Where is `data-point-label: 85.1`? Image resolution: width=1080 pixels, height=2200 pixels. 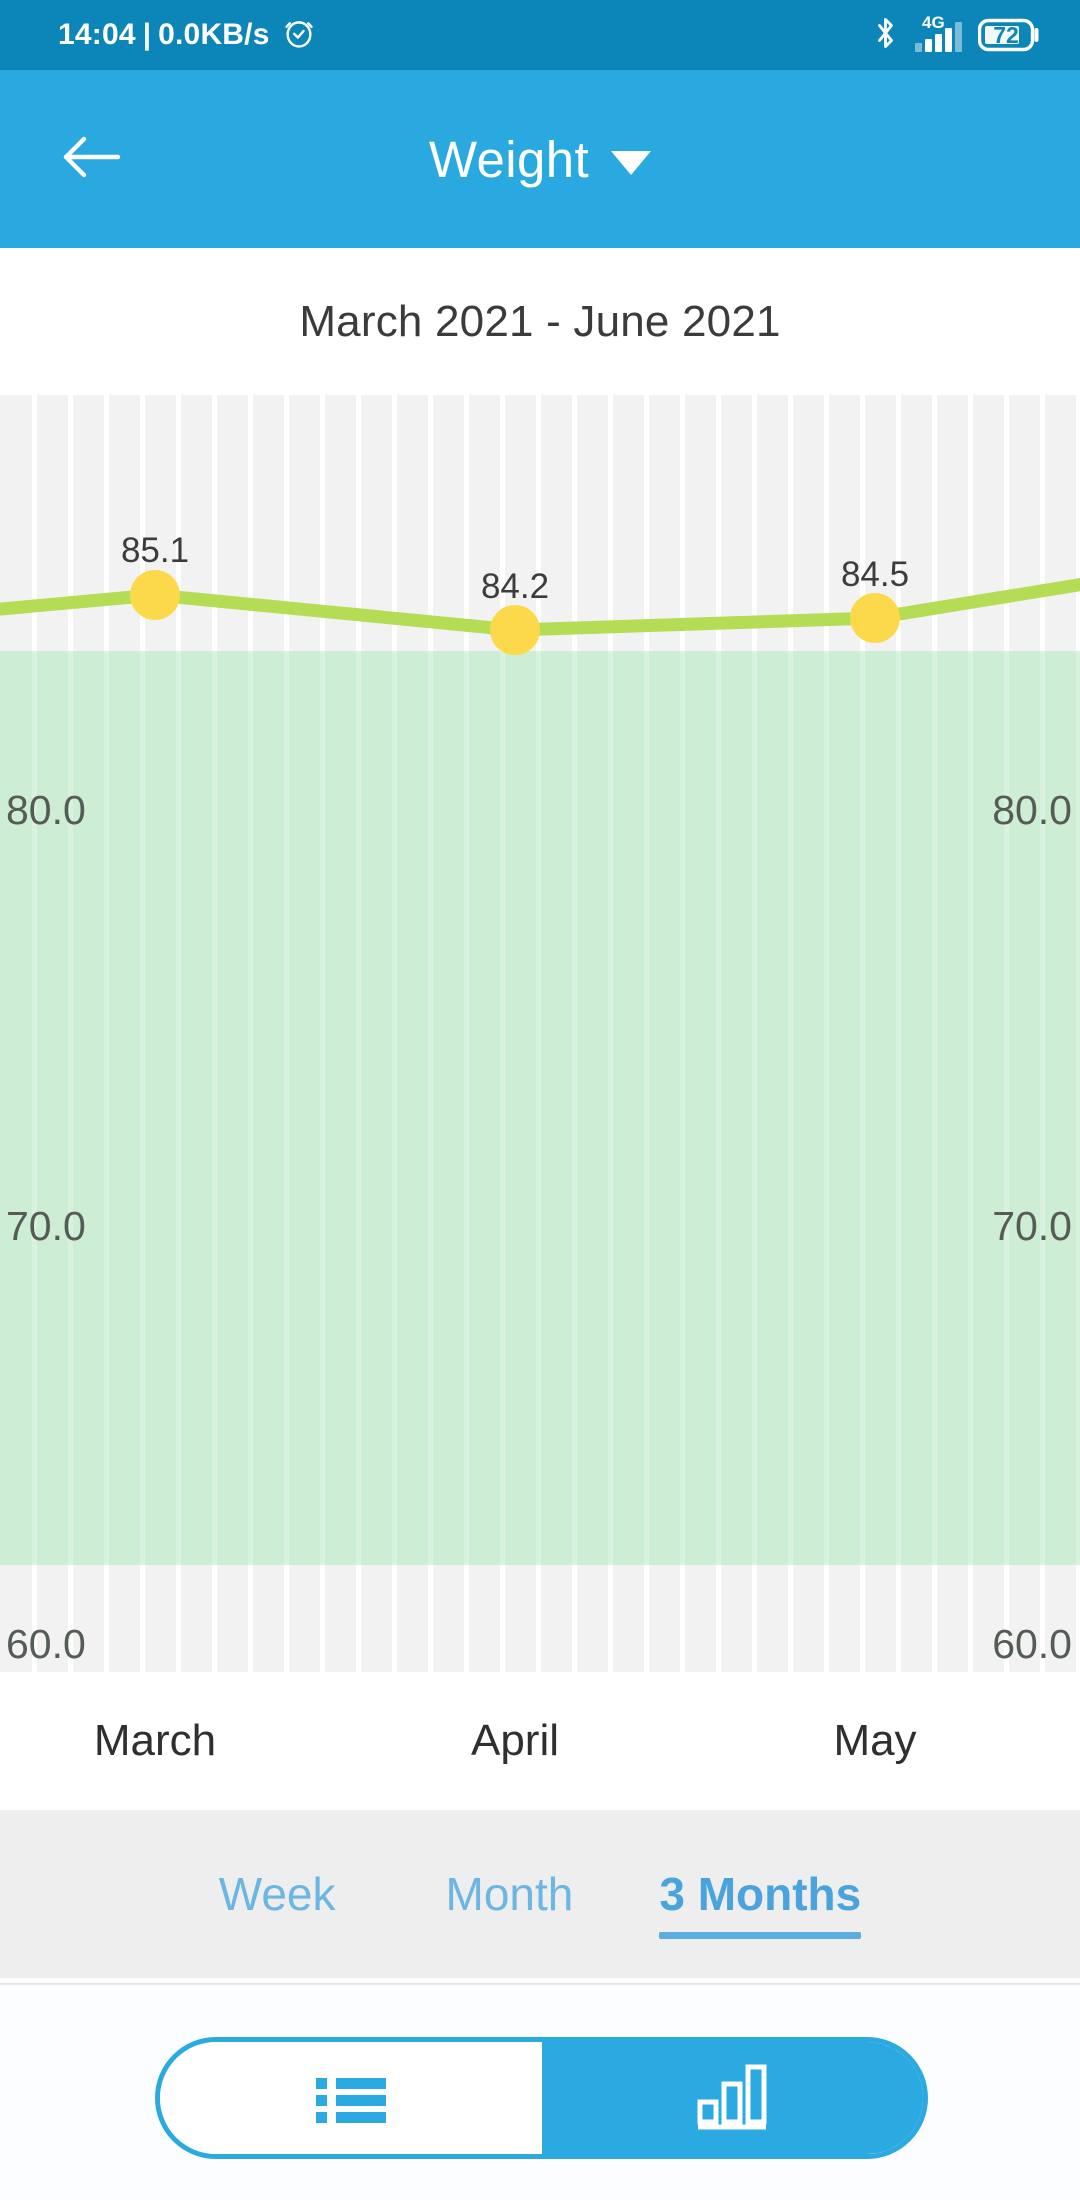
data-point-label: 85.1 is located at coordinates (155, 550).